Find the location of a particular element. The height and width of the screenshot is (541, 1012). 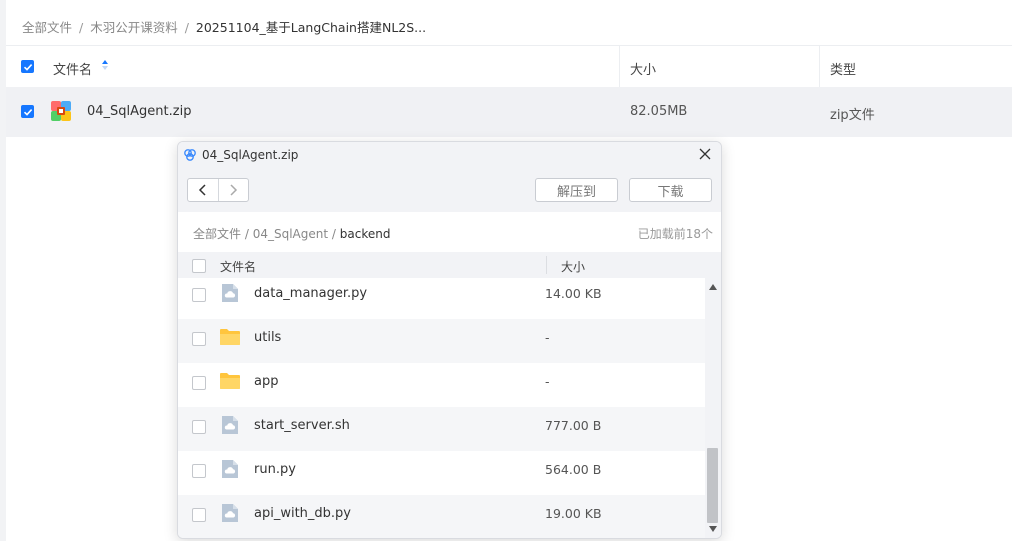

chevron-right-icon is located at coordinates (234, 190).